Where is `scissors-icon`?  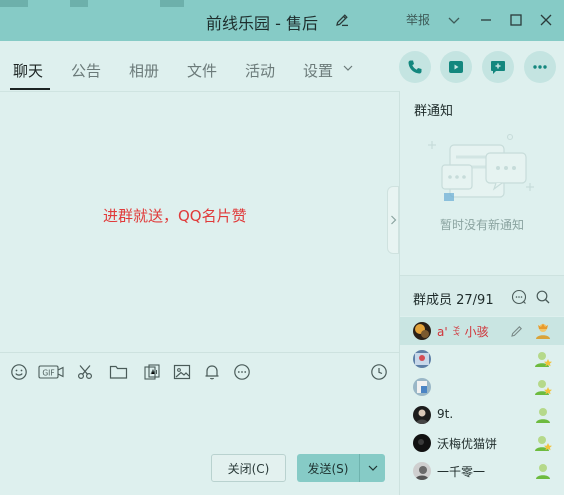 scissors-icon is located at coordinates (85, 372).